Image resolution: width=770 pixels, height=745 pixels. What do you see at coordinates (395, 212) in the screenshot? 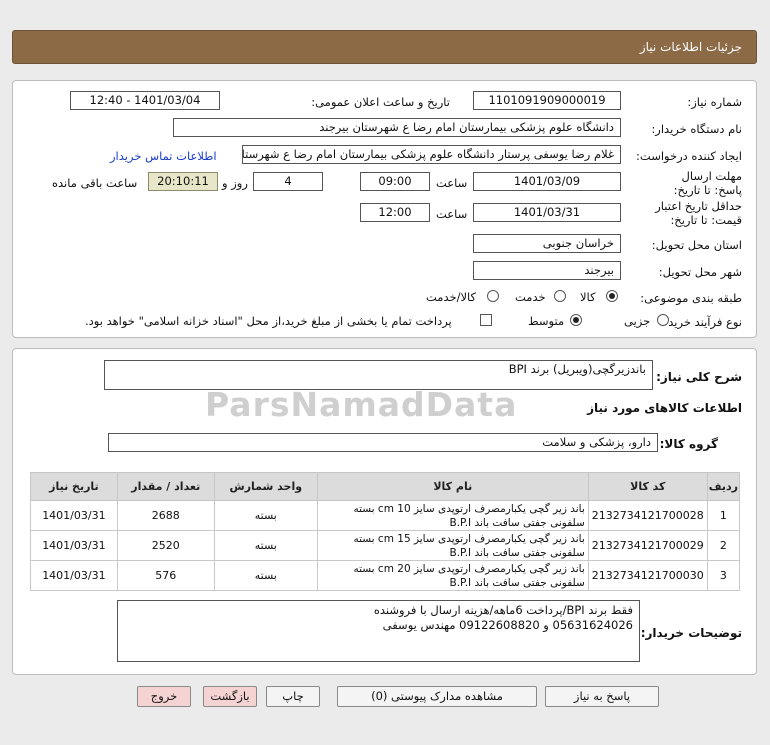
I see `validity-time-field: 12:00` at bounding box center [395, 212].